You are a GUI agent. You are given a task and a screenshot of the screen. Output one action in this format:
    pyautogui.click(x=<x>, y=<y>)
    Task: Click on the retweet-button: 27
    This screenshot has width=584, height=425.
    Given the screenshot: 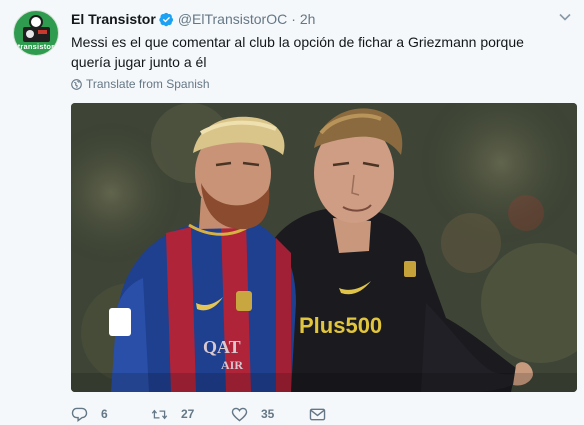 What is the action you would take?
    pyautogui.click(x=191, y=414)
    